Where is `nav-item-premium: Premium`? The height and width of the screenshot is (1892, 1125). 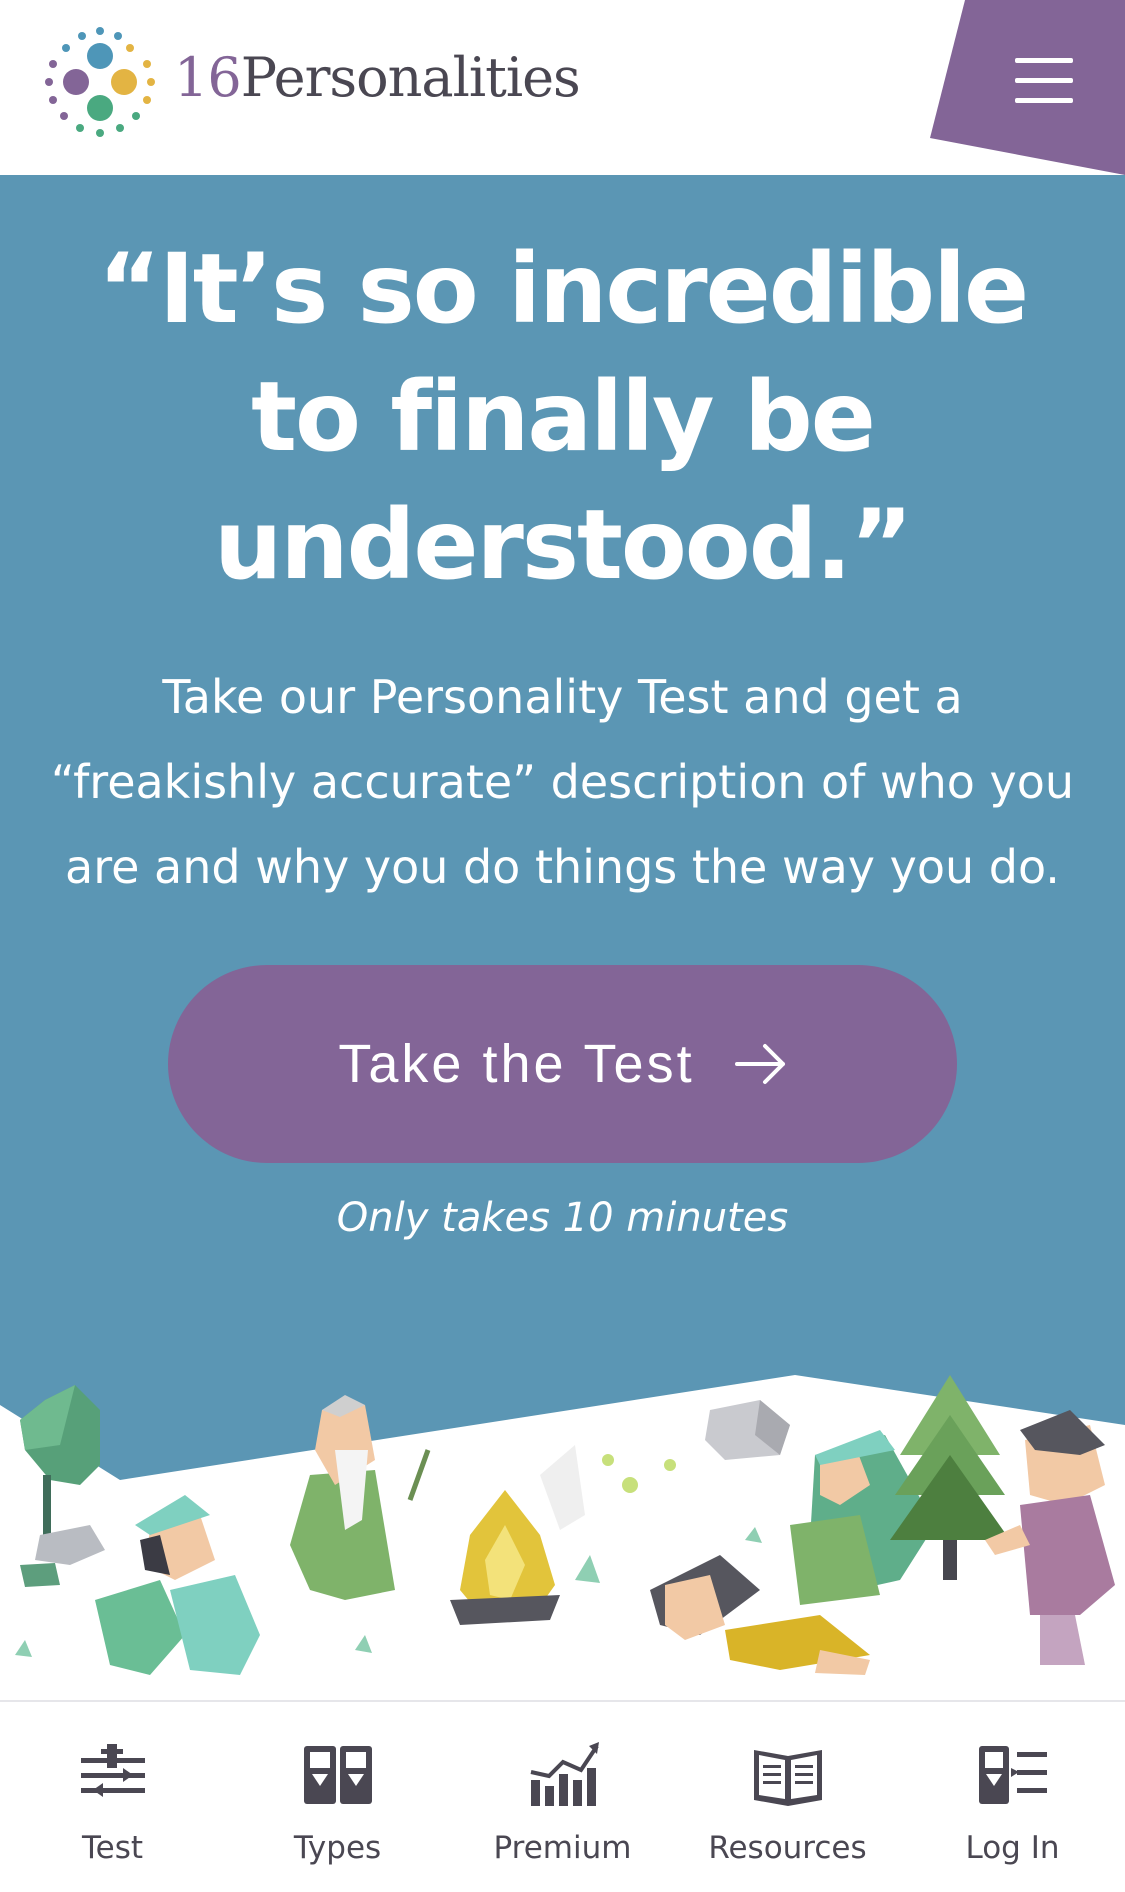 nav-item-premium: Premium is located at coordinates (562, 1797).